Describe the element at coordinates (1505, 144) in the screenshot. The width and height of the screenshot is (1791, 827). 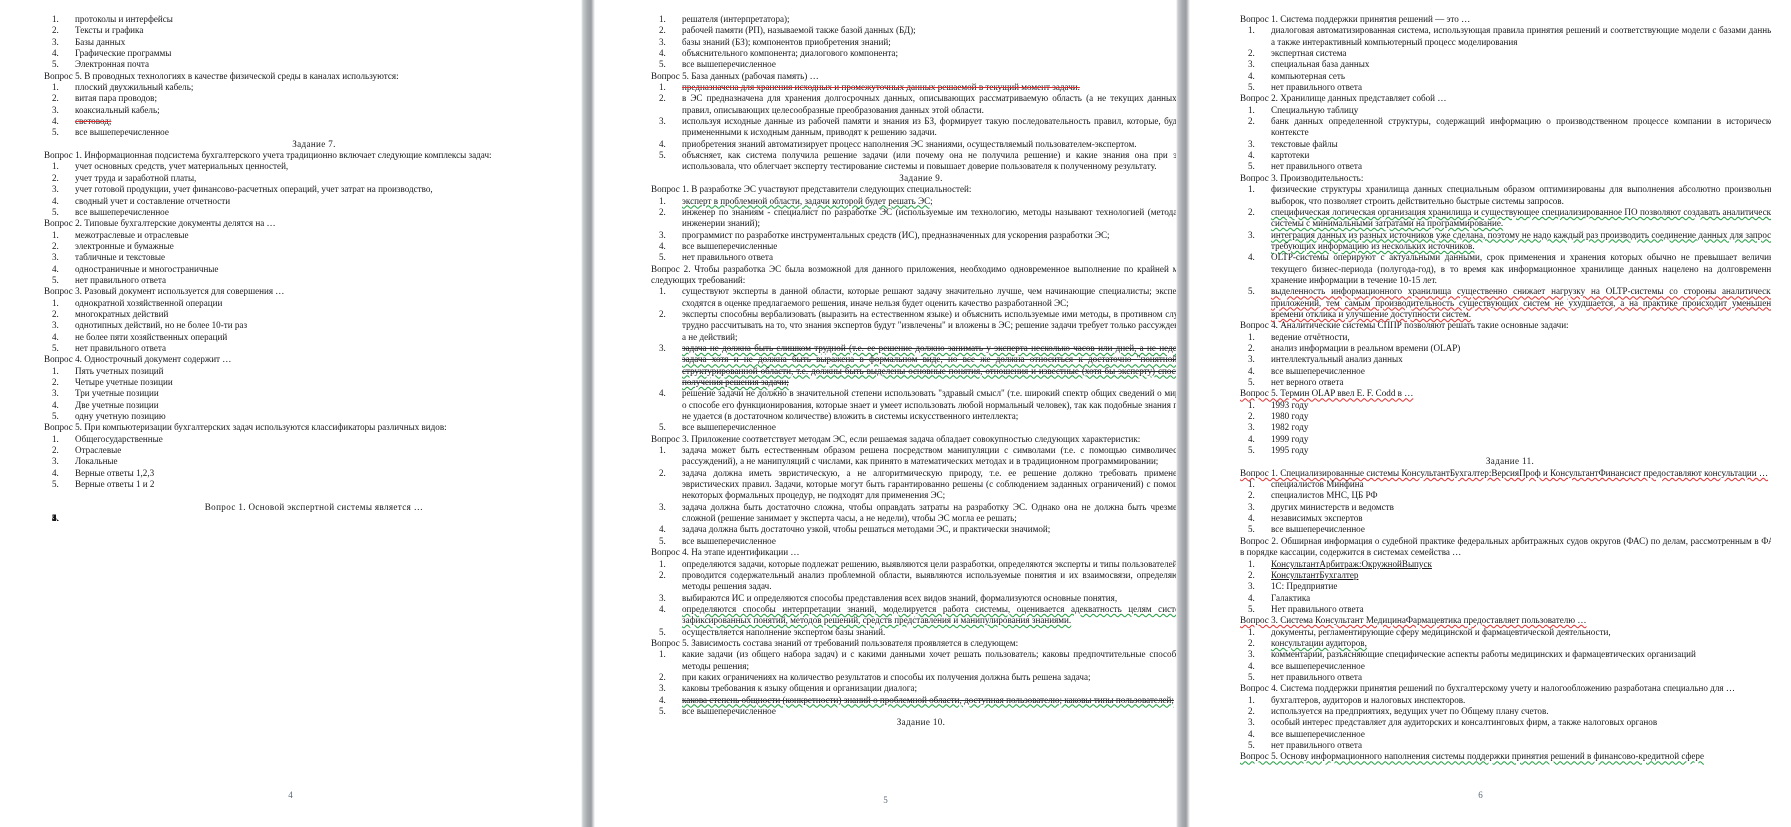
I see `list-item: 3. текстовые файлы` at that location.